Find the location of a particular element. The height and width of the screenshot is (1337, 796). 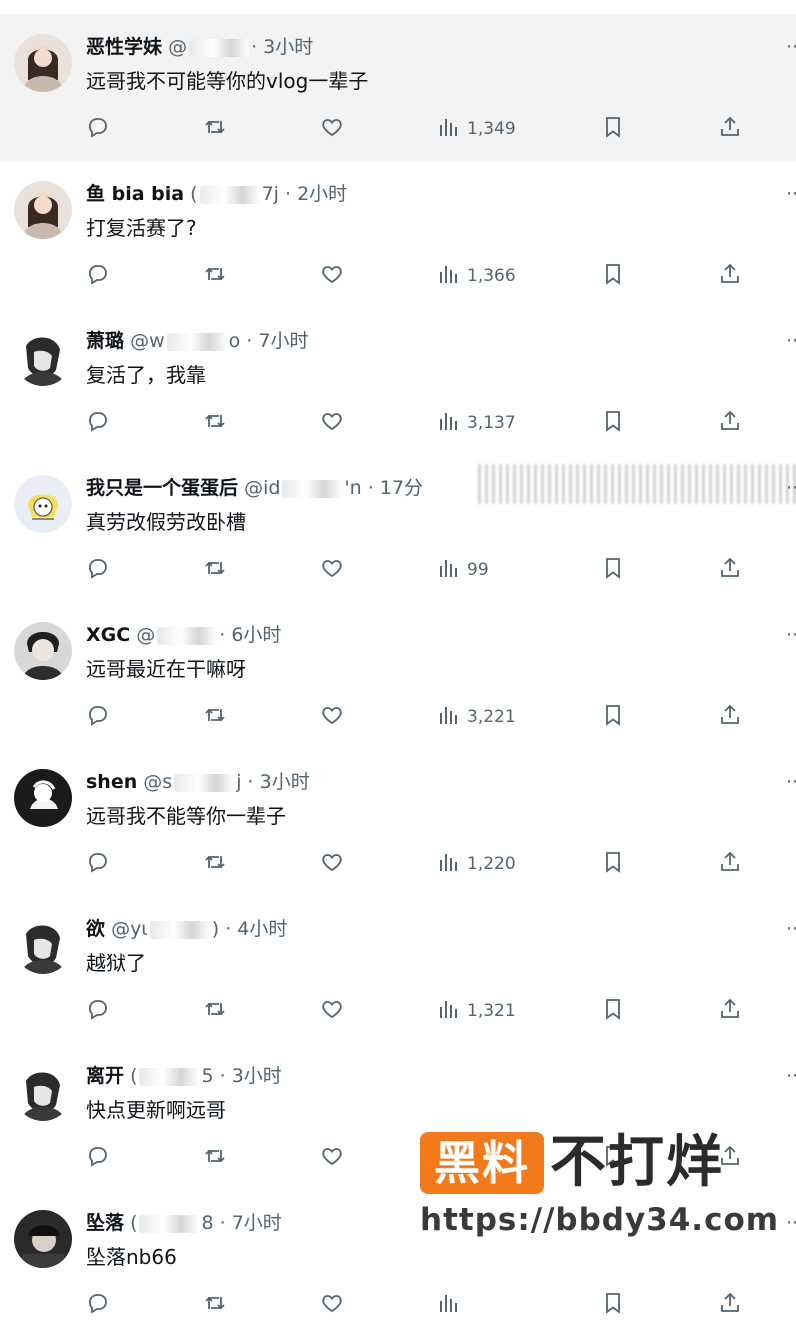

views-button: 3,221 is located at coordinates (476, 717).